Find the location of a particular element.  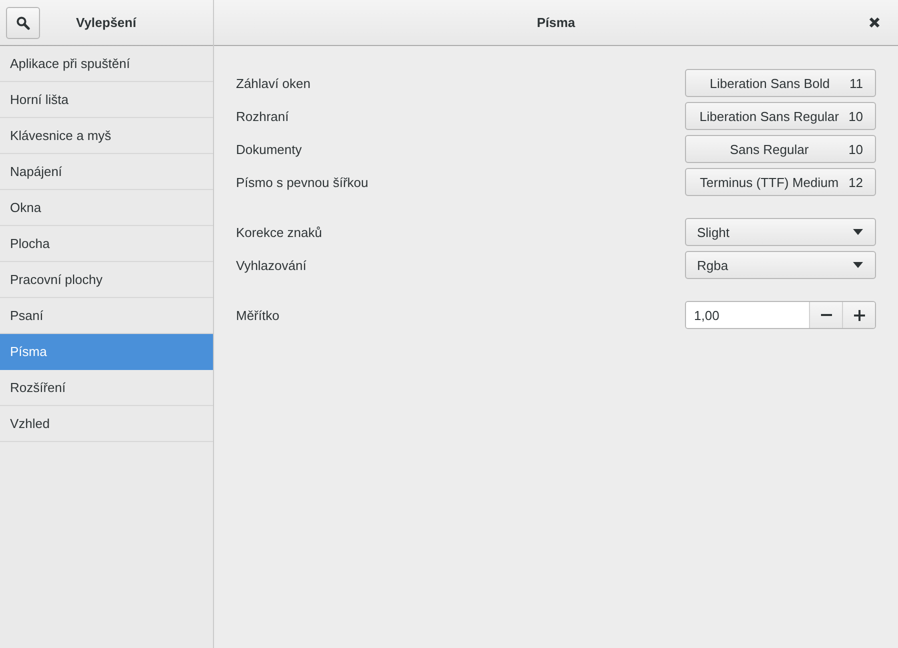

font-button: Liberation Sans Bold 11 is located at coordinates (780, 83).